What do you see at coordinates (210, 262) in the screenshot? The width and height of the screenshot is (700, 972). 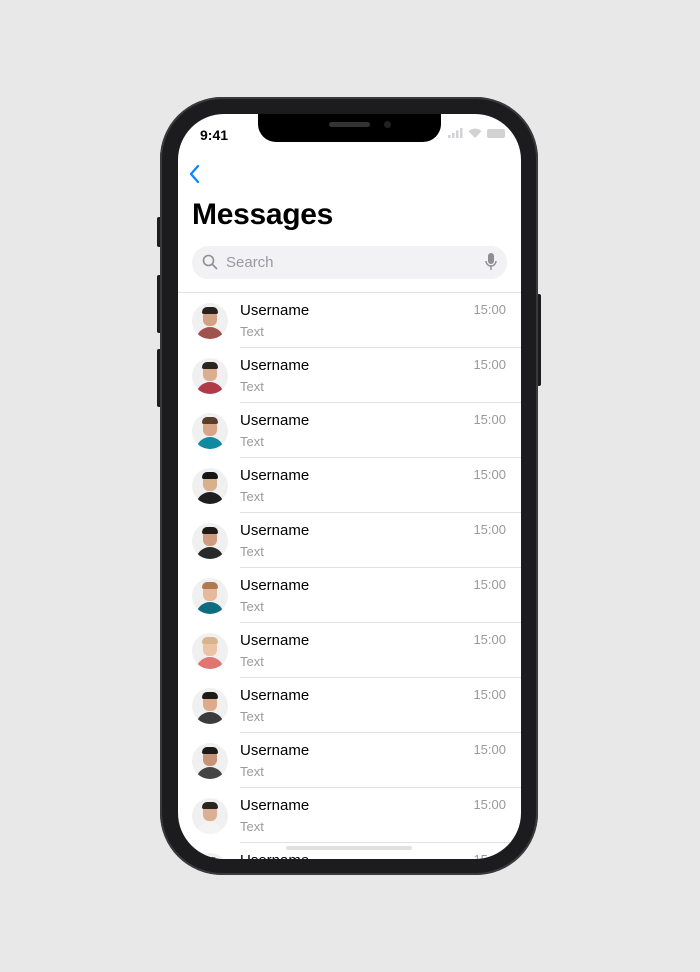 I see `search-icon` at bounding box center [210, 262].